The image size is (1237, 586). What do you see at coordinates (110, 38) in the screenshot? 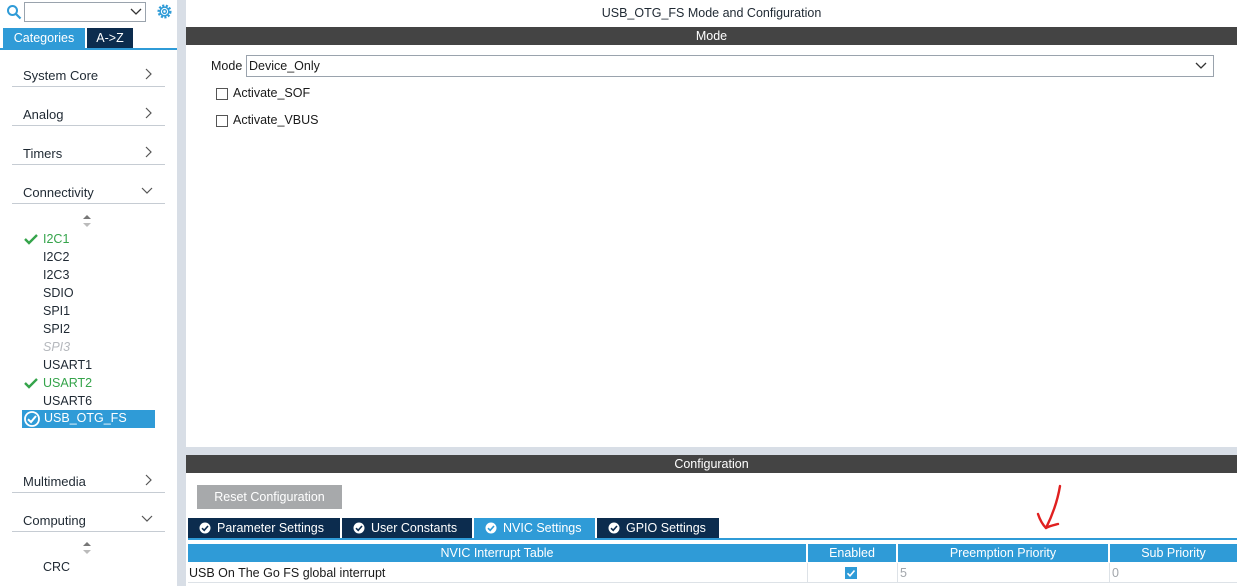
I see `tab-a-to-z: A->Z` at bounding box center [110, 38].